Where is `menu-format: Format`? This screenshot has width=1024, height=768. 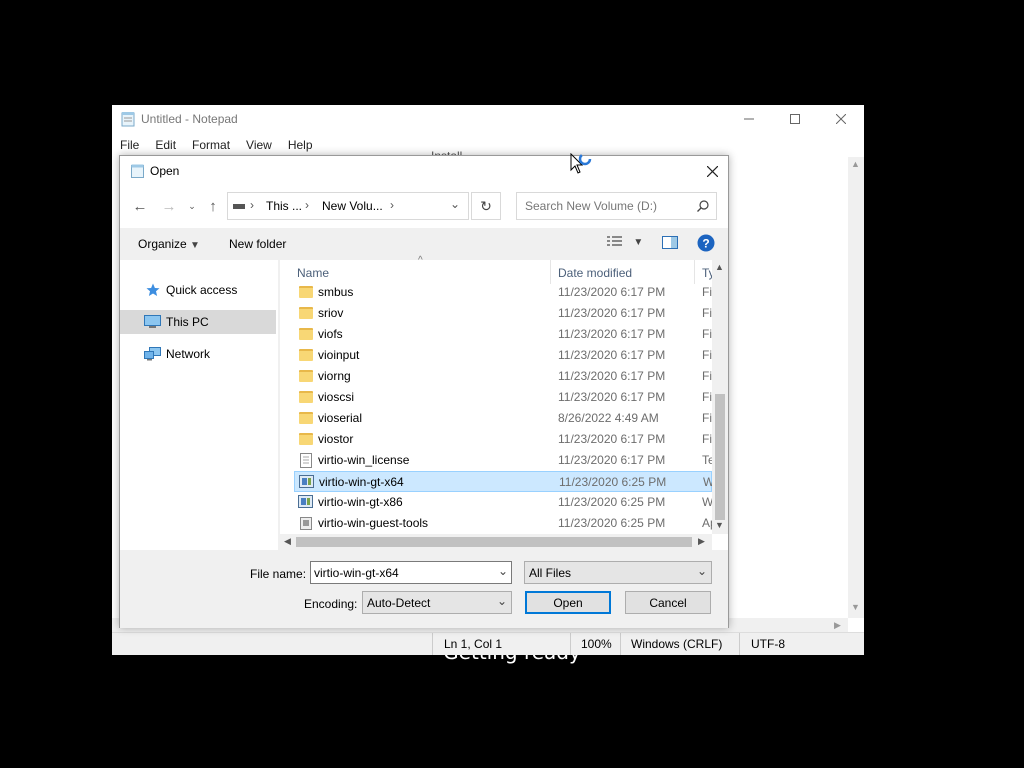 menu-format: Format is located at coordinates (211, 145).